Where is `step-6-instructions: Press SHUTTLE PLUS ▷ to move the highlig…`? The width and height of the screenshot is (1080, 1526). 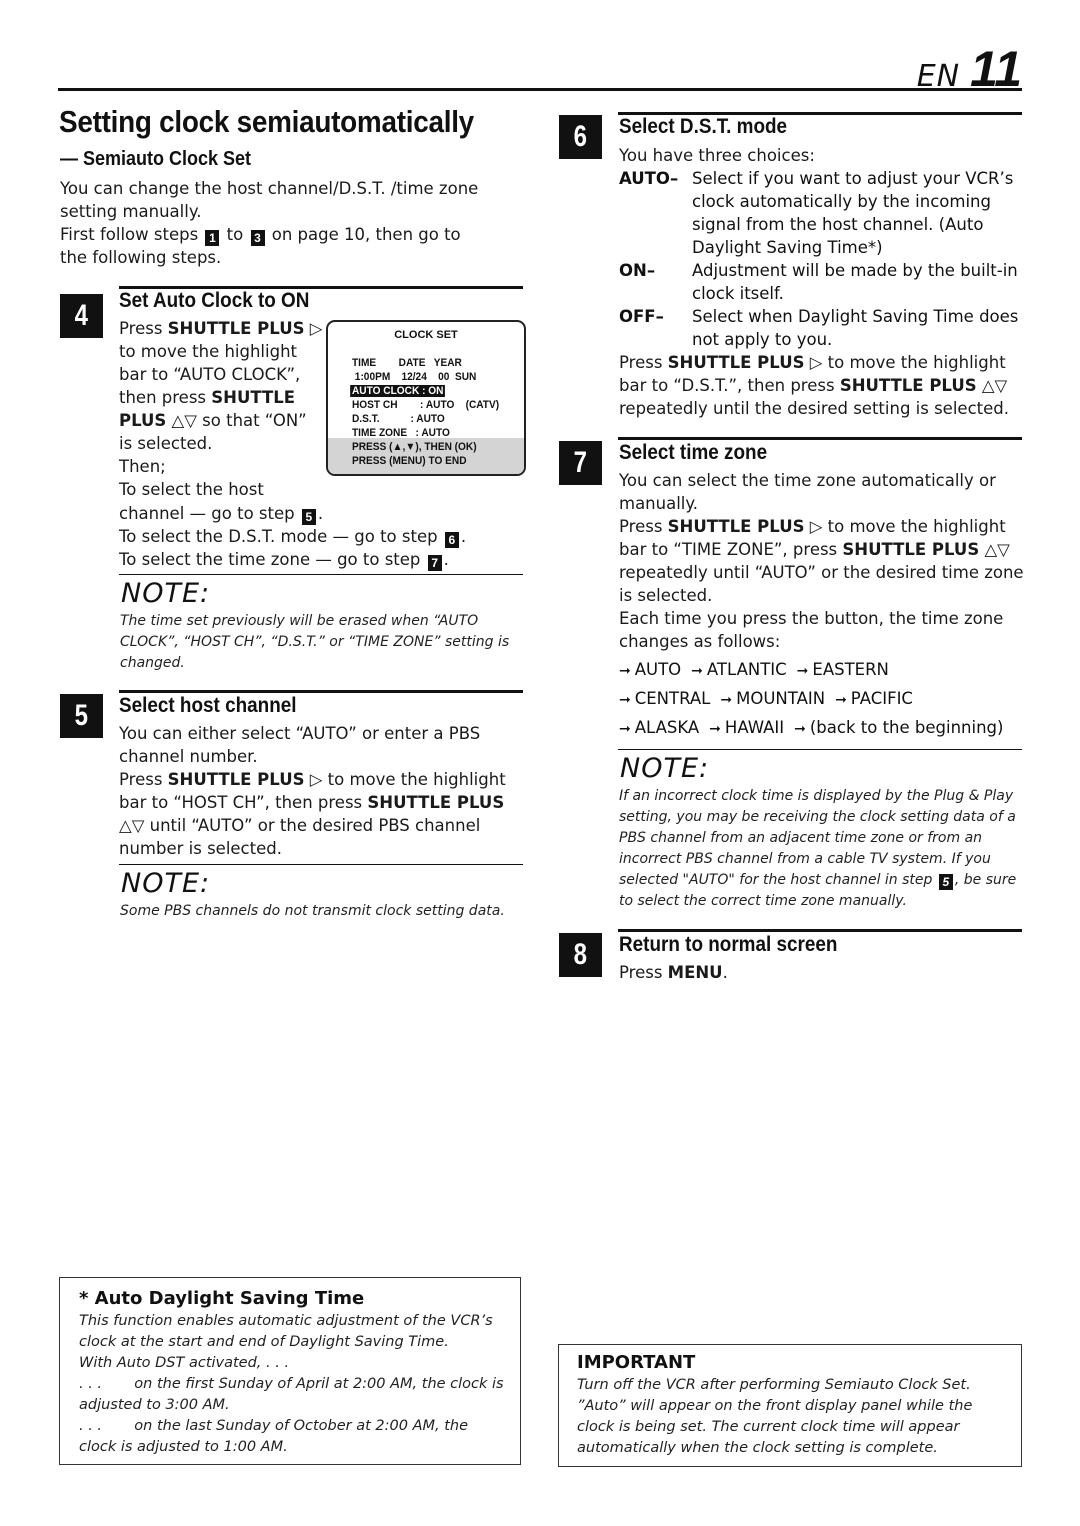 step-6-instructions: Press SHUTTLE PLUS ▷ to move the highlig… is located at coordinates (814, 385).